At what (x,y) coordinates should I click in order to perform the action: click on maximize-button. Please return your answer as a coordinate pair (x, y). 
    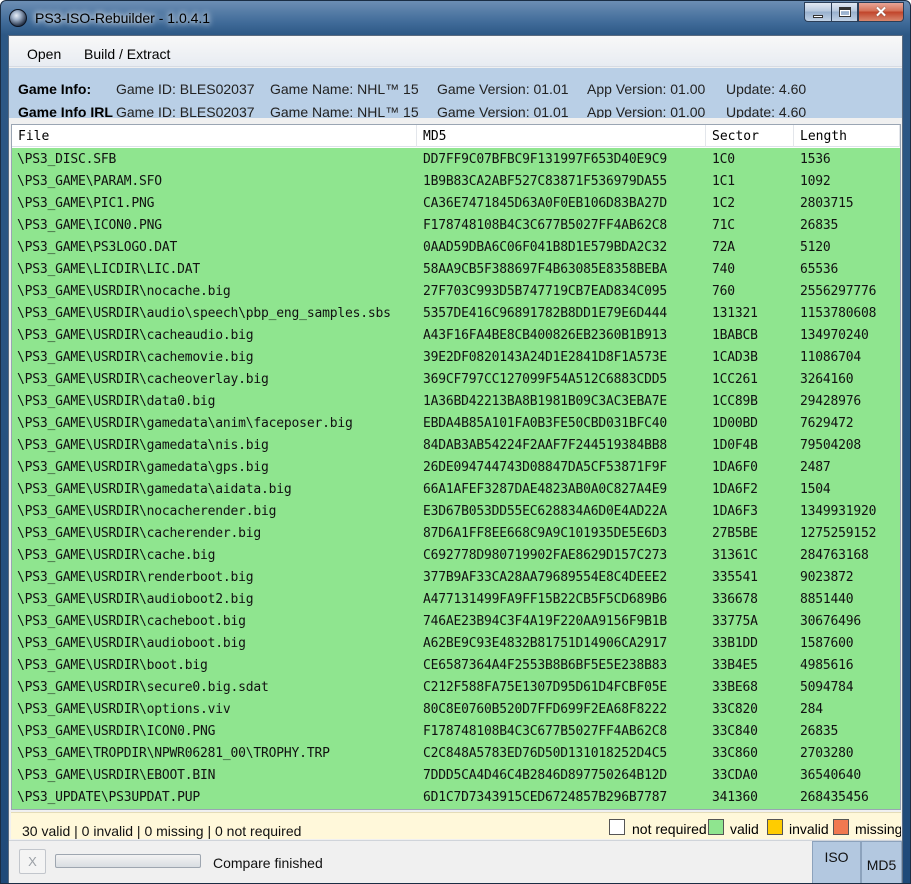
    Looking at the image, I should click on (844, 12).